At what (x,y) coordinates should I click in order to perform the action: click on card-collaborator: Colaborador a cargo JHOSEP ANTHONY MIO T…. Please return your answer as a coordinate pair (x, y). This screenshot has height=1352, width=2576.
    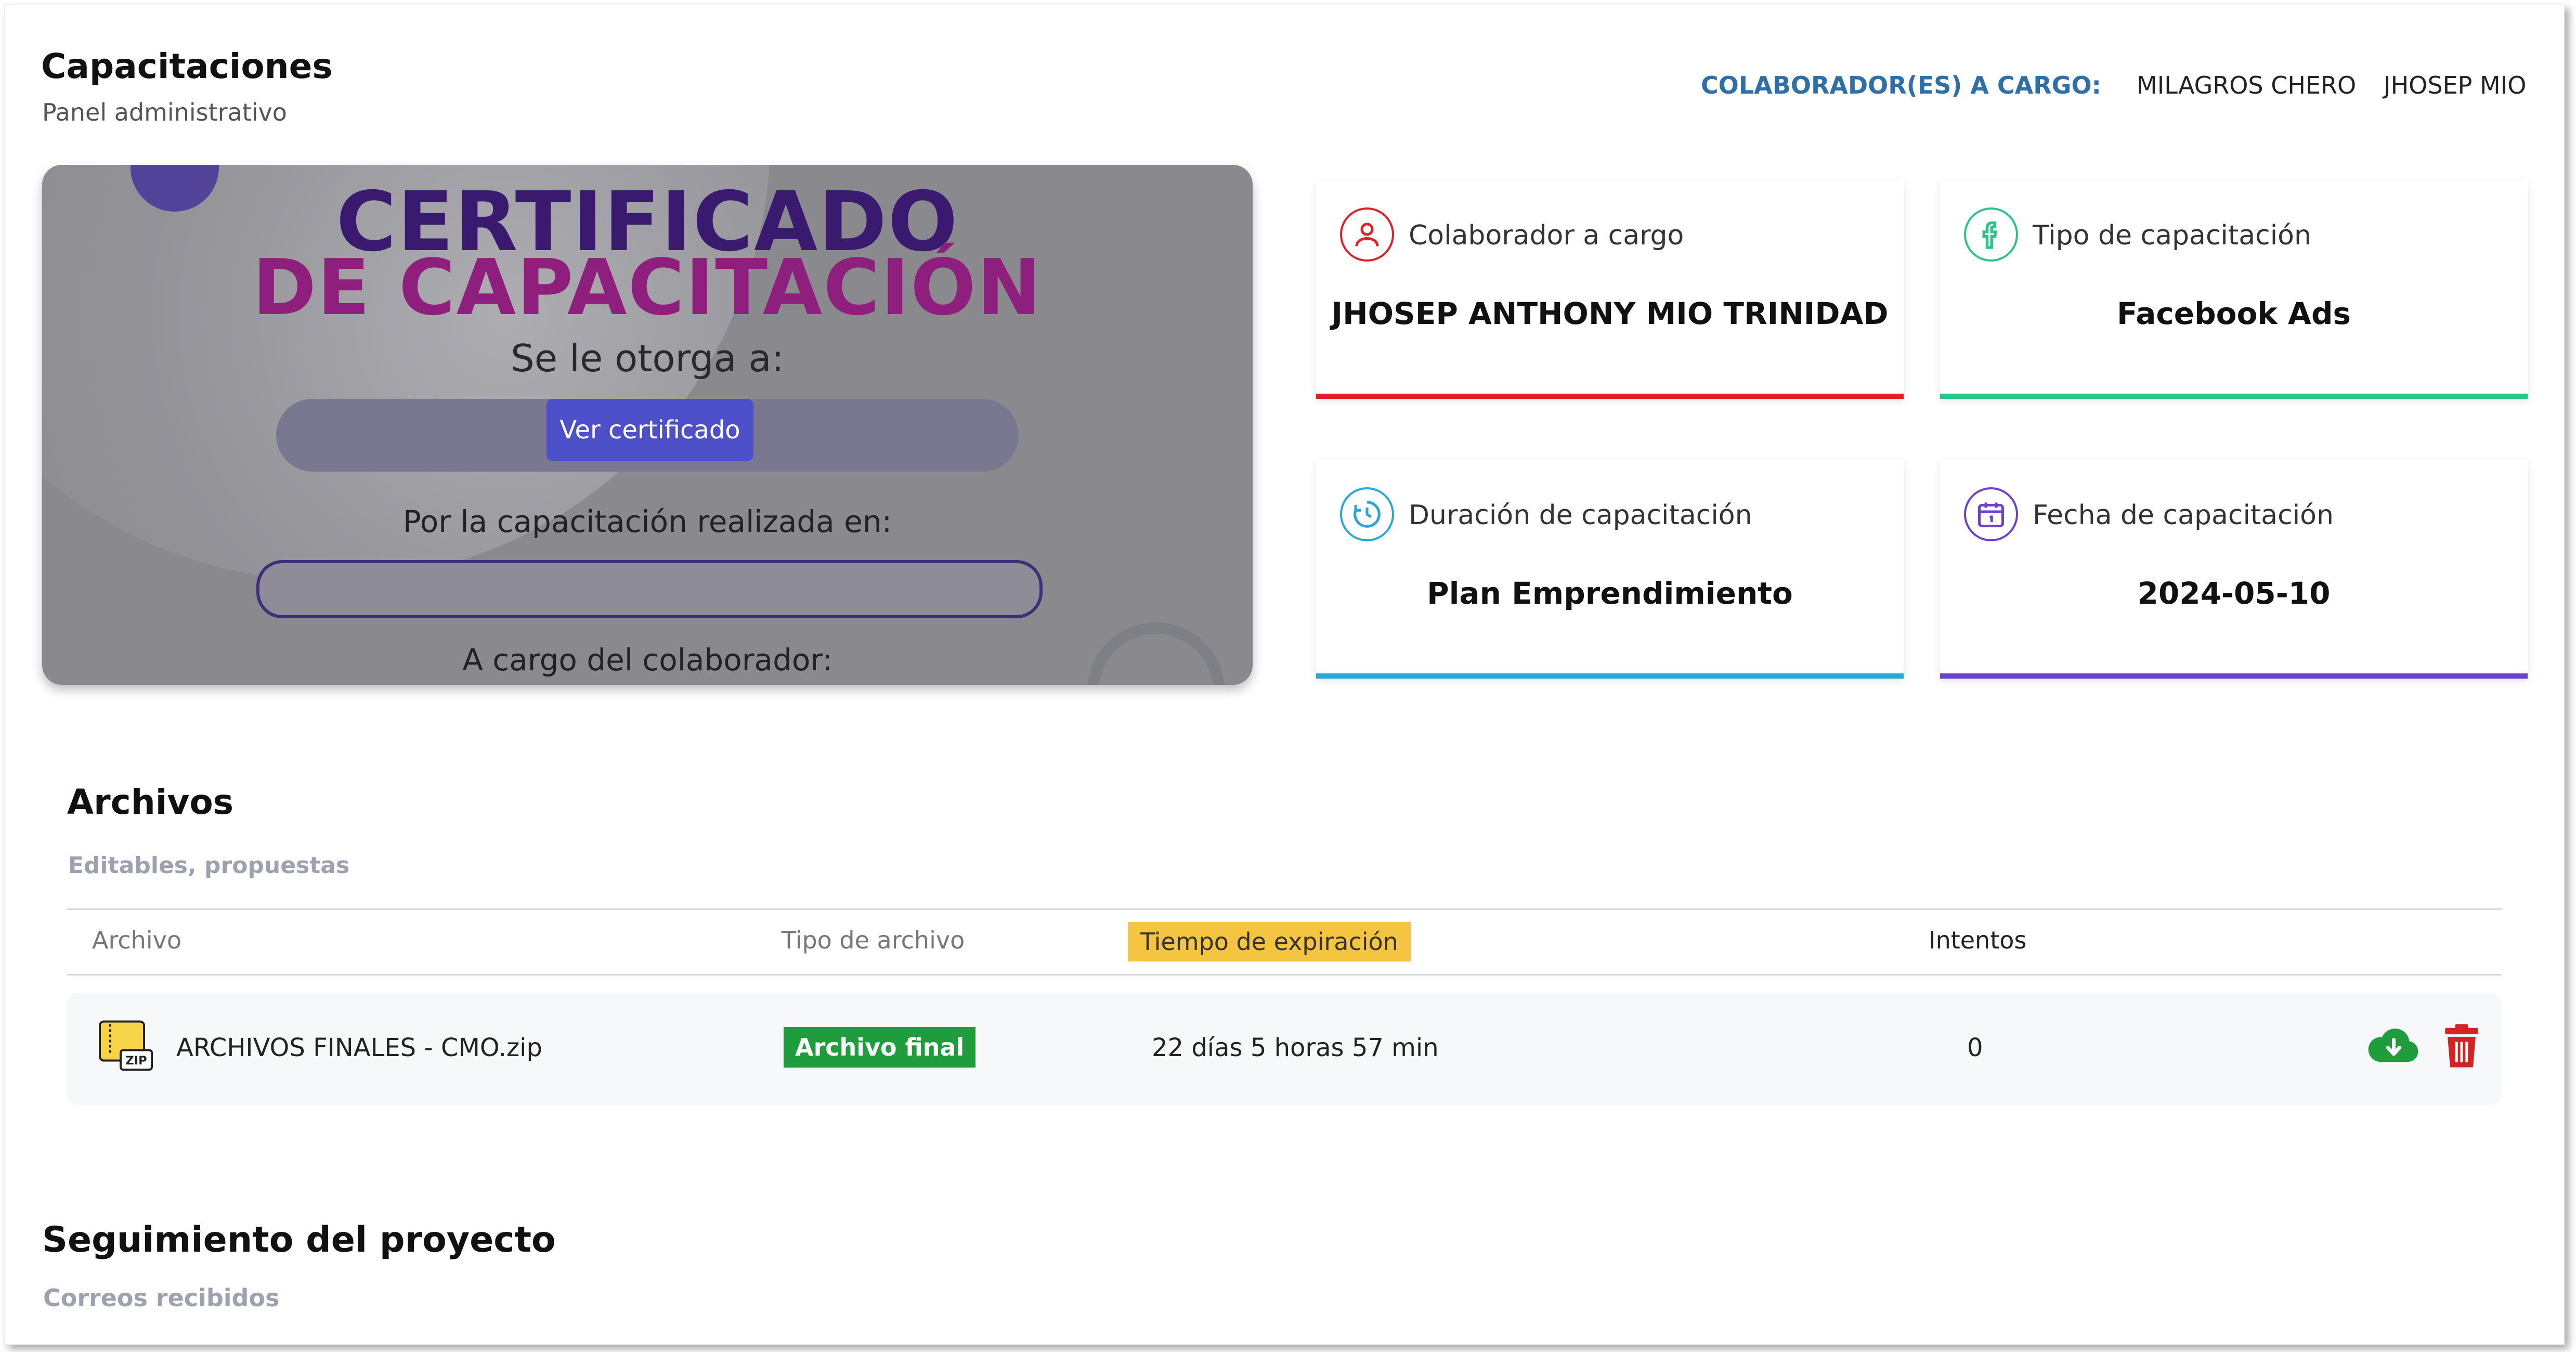
    Looking at the image, I should click on (1610, 290).